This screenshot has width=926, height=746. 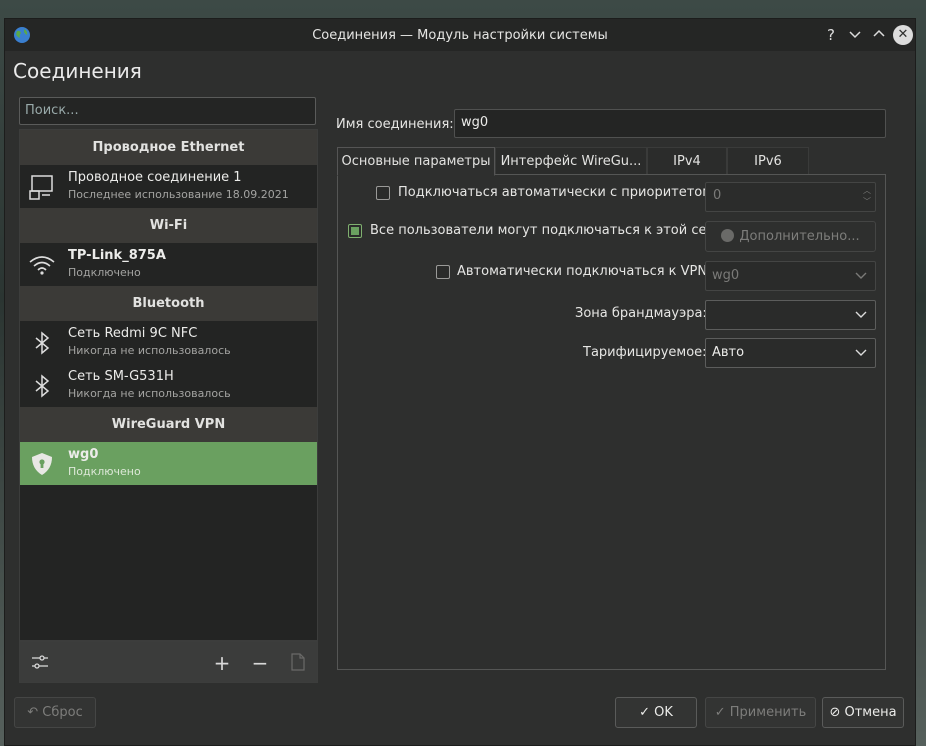 I want to click on list-item-status: Последнее использование 18.09.2021, so click(x=178, y=194).